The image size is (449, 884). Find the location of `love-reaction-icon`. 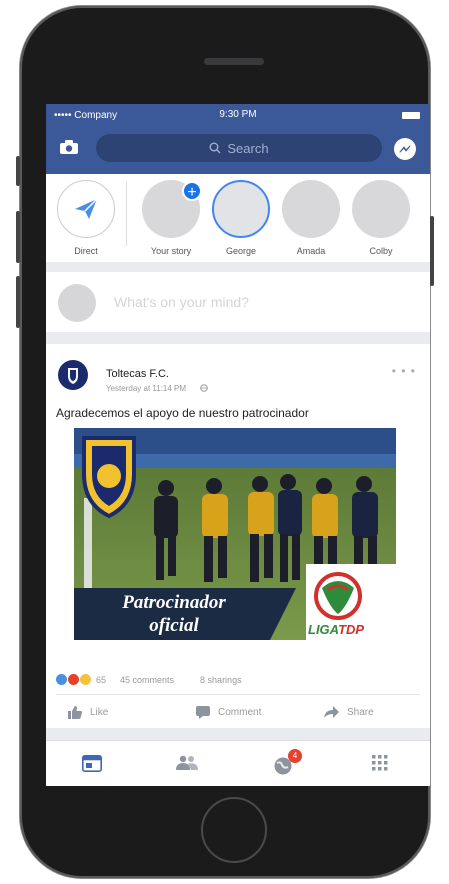

love-reaction-icon is located at coordinates (73, 679).